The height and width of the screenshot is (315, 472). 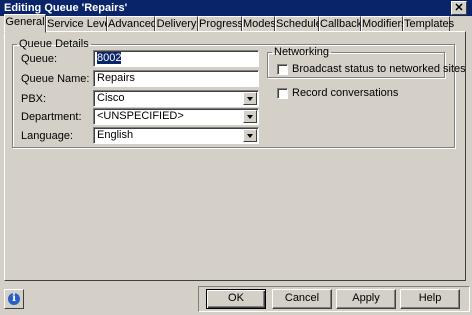 I want to click on department-select: <UNSPECIFIED>, so click(x=176, y=116).